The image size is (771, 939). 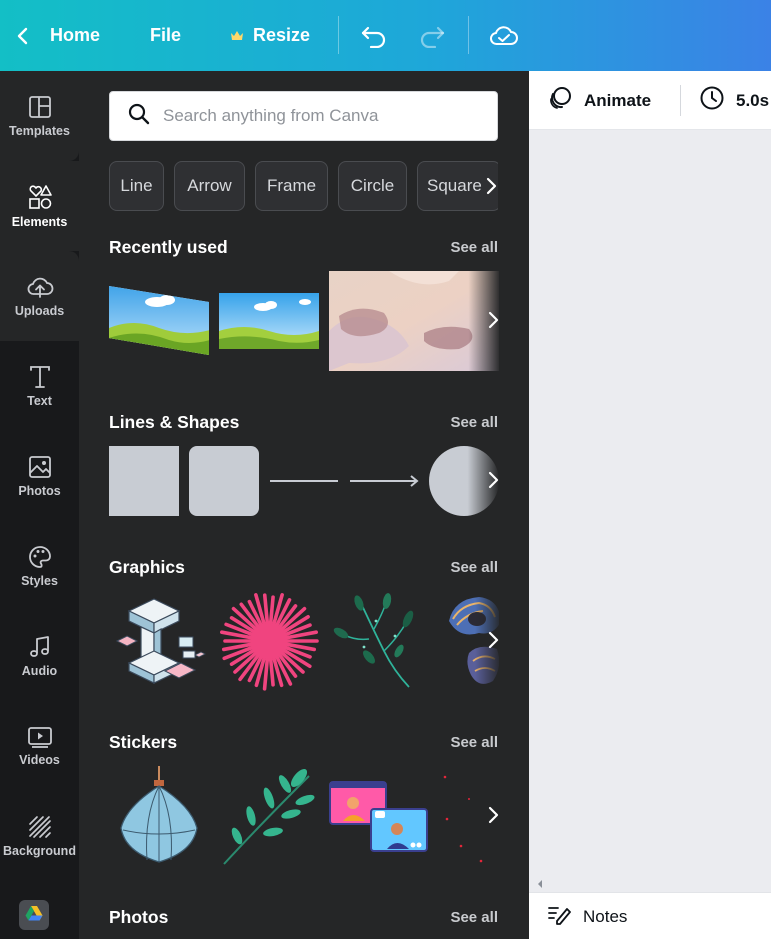 I want to click on graphics-next-button, so click(x=493, y=641).